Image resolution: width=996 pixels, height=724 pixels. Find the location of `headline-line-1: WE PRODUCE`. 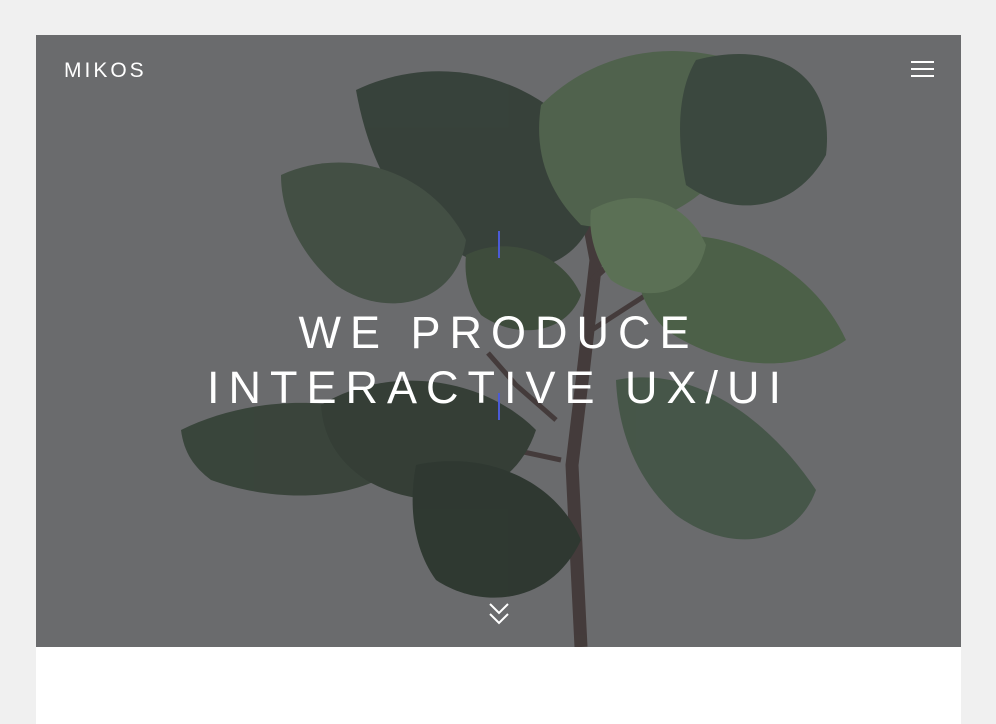

headline-line-1: WE PRODUCE is located at coordinates (498, 333).